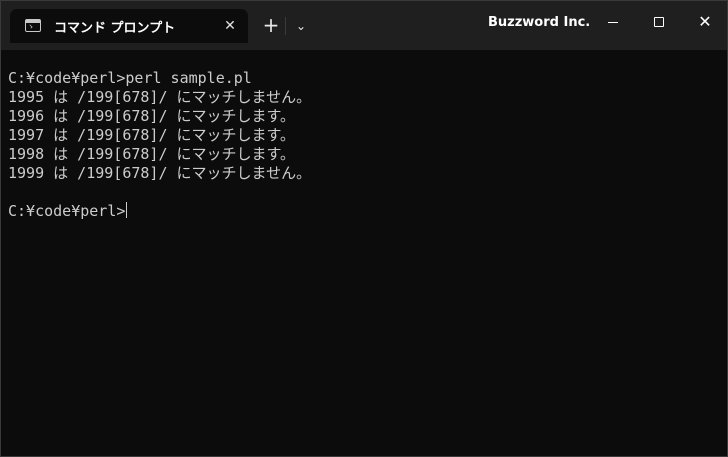 The height and width of the screenshot is (457, 728). What do you see at coordinates (160, 173) in the screenshot?
I see `terminal-line: 1999 は /199[678]/ にマッチしません。` at bounding box center [160, 173].